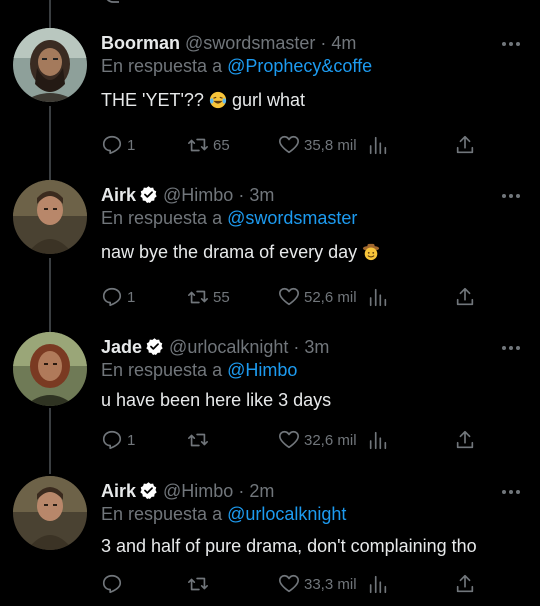  Describe the element at coordinates (154, 346) in the screenshot. I see `verified-badge-icon` at that location.